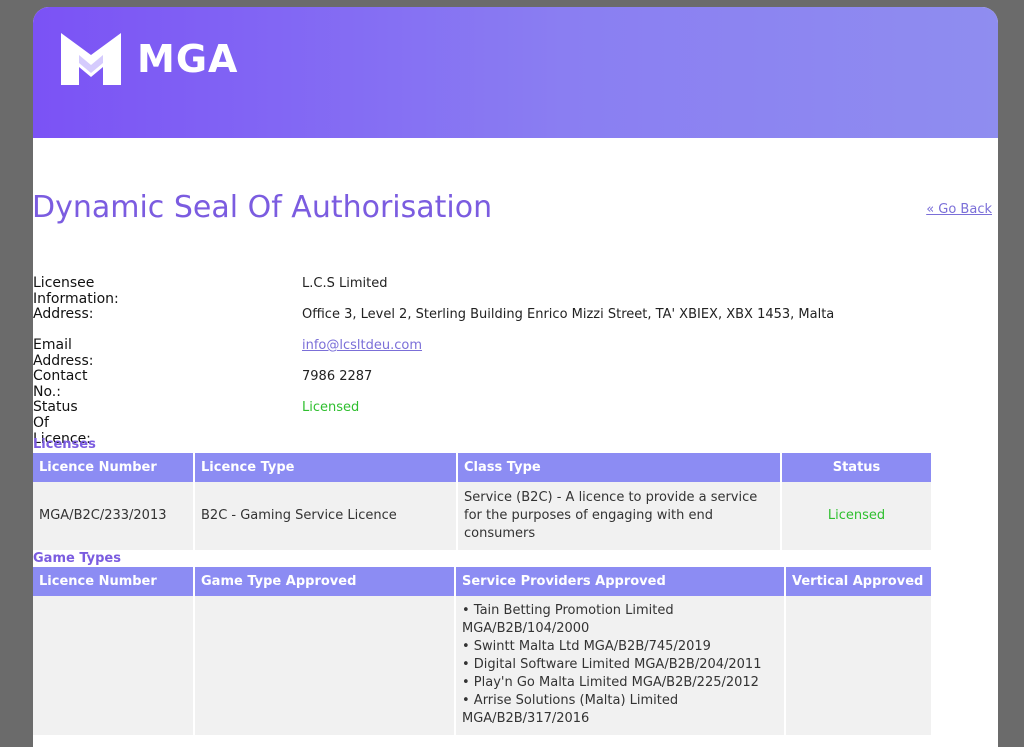 The width and height of the screenshot is (1024, 747). Describe the element at coordinates (60, 384) in the screenshot. I see `contact-label: Contact No.:` at that location.